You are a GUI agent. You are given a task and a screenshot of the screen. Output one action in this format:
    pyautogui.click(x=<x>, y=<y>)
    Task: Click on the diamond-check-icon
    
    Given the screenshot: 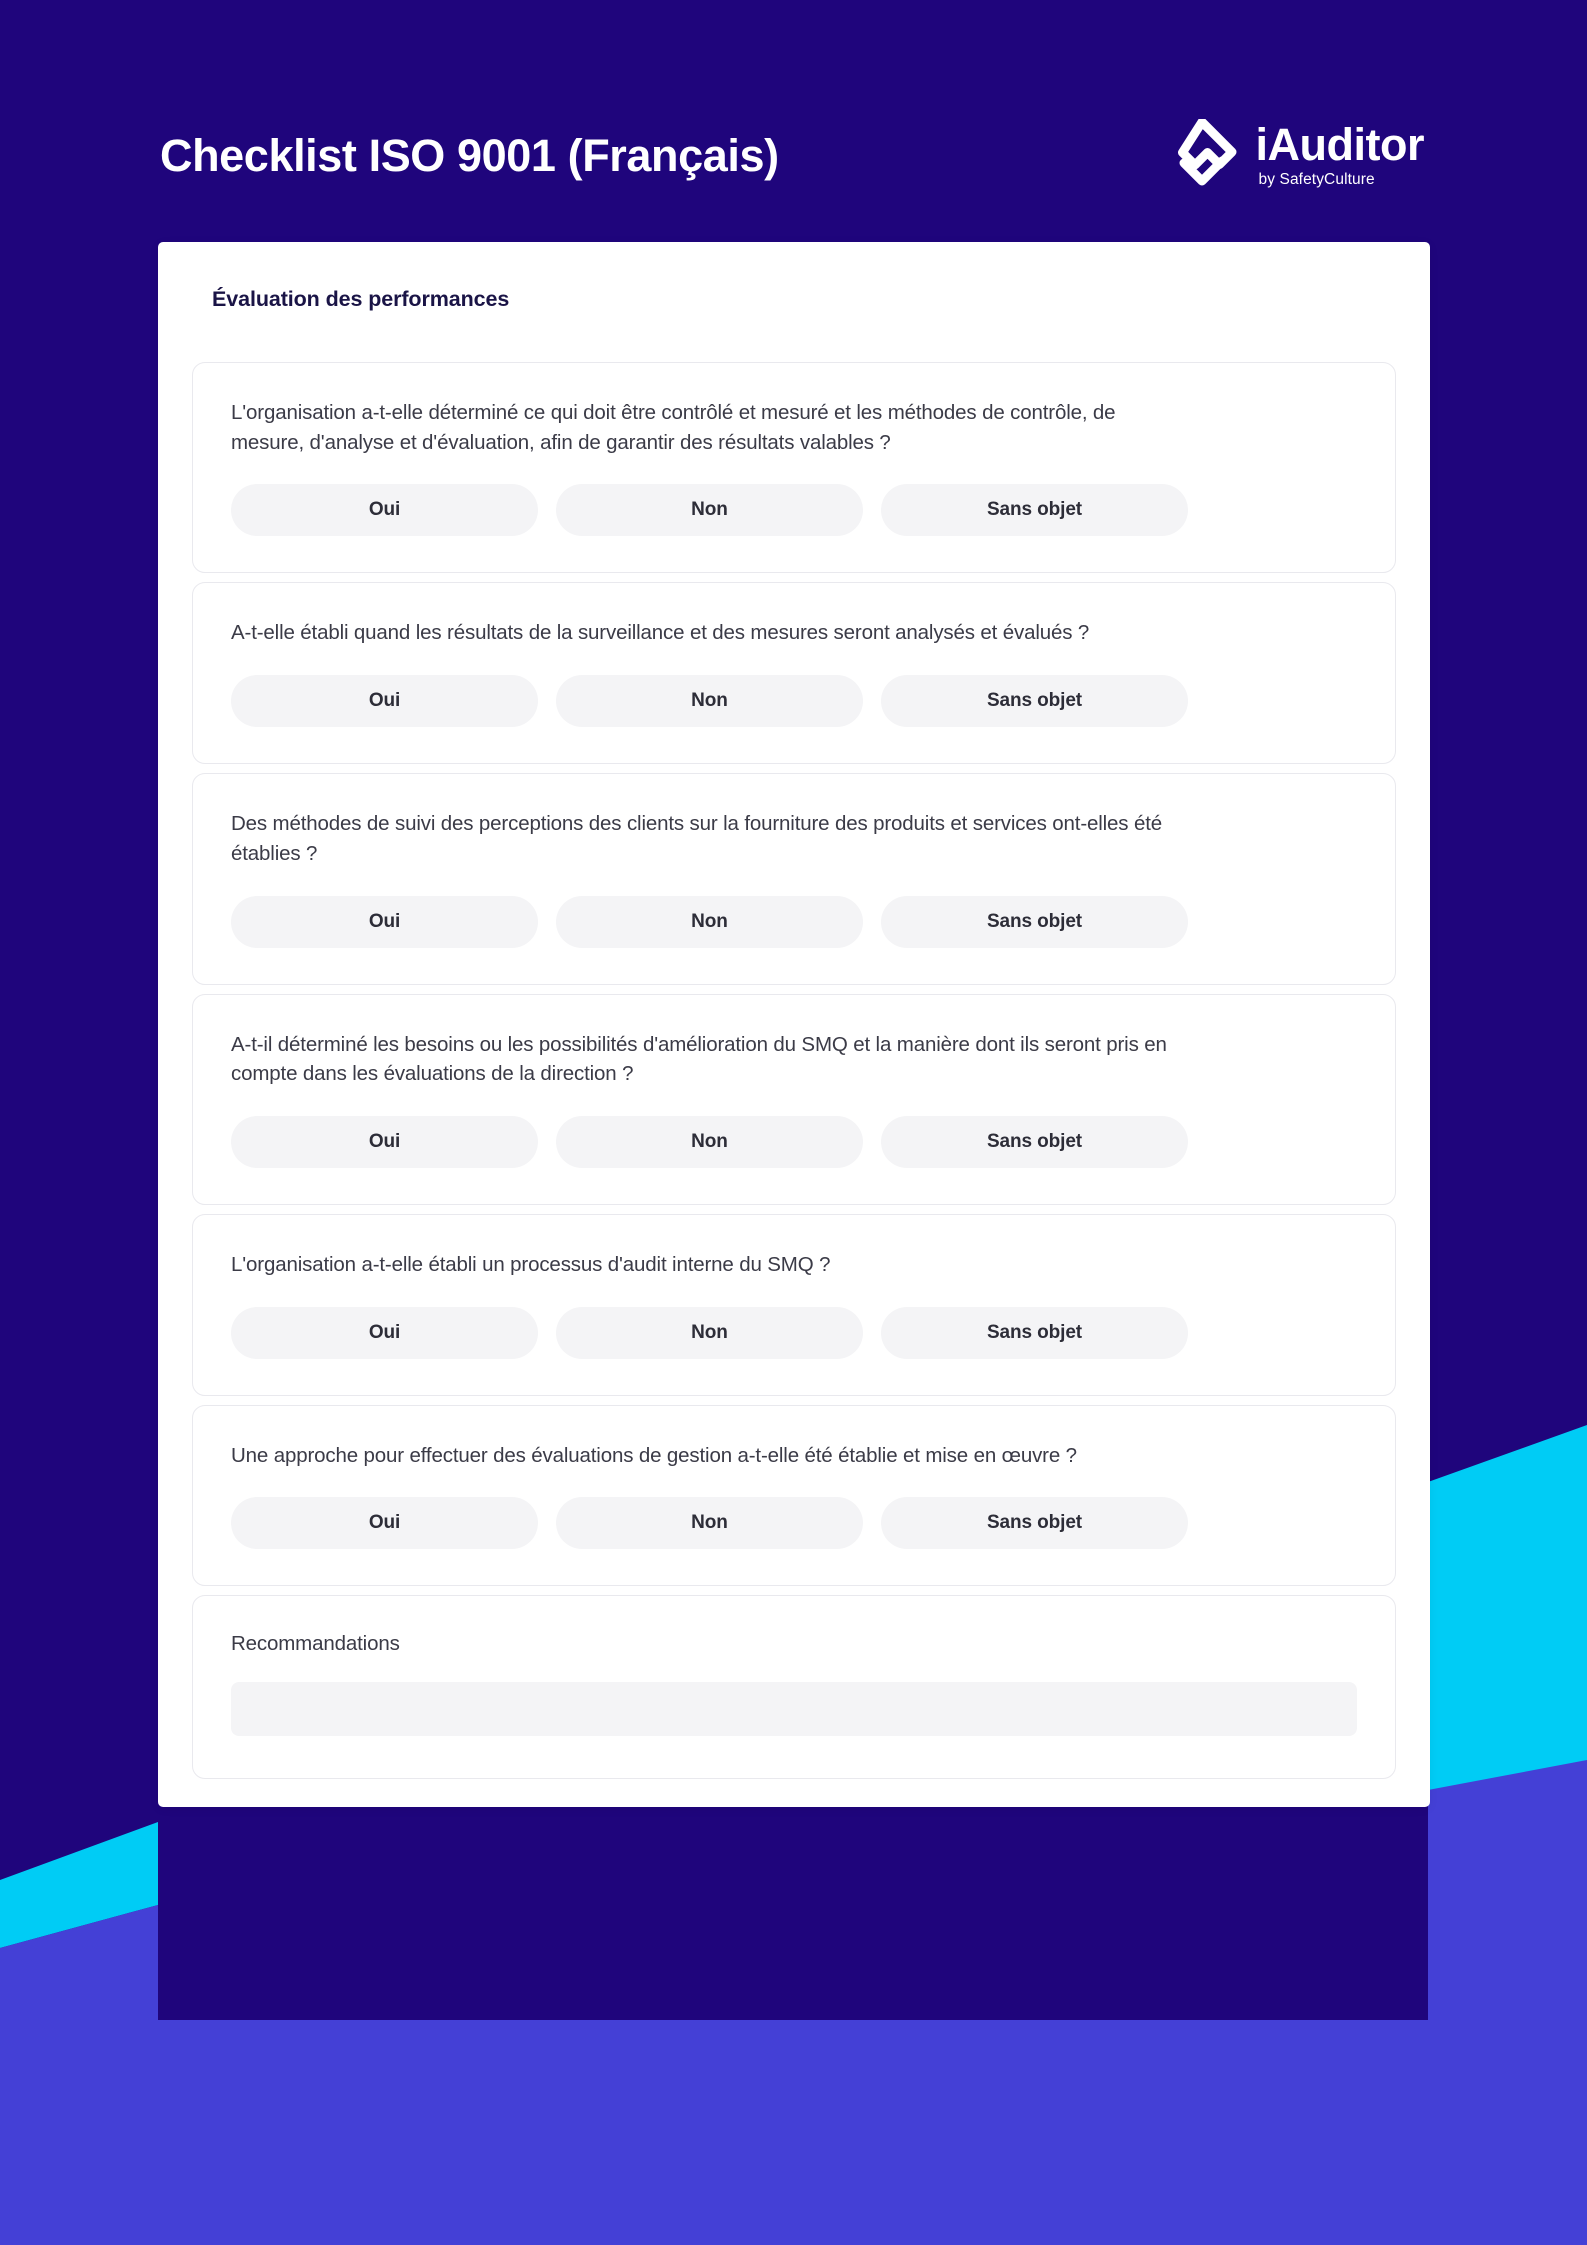 What is the action you would take?
    pyautogui.click(x=1207, y=152)
    